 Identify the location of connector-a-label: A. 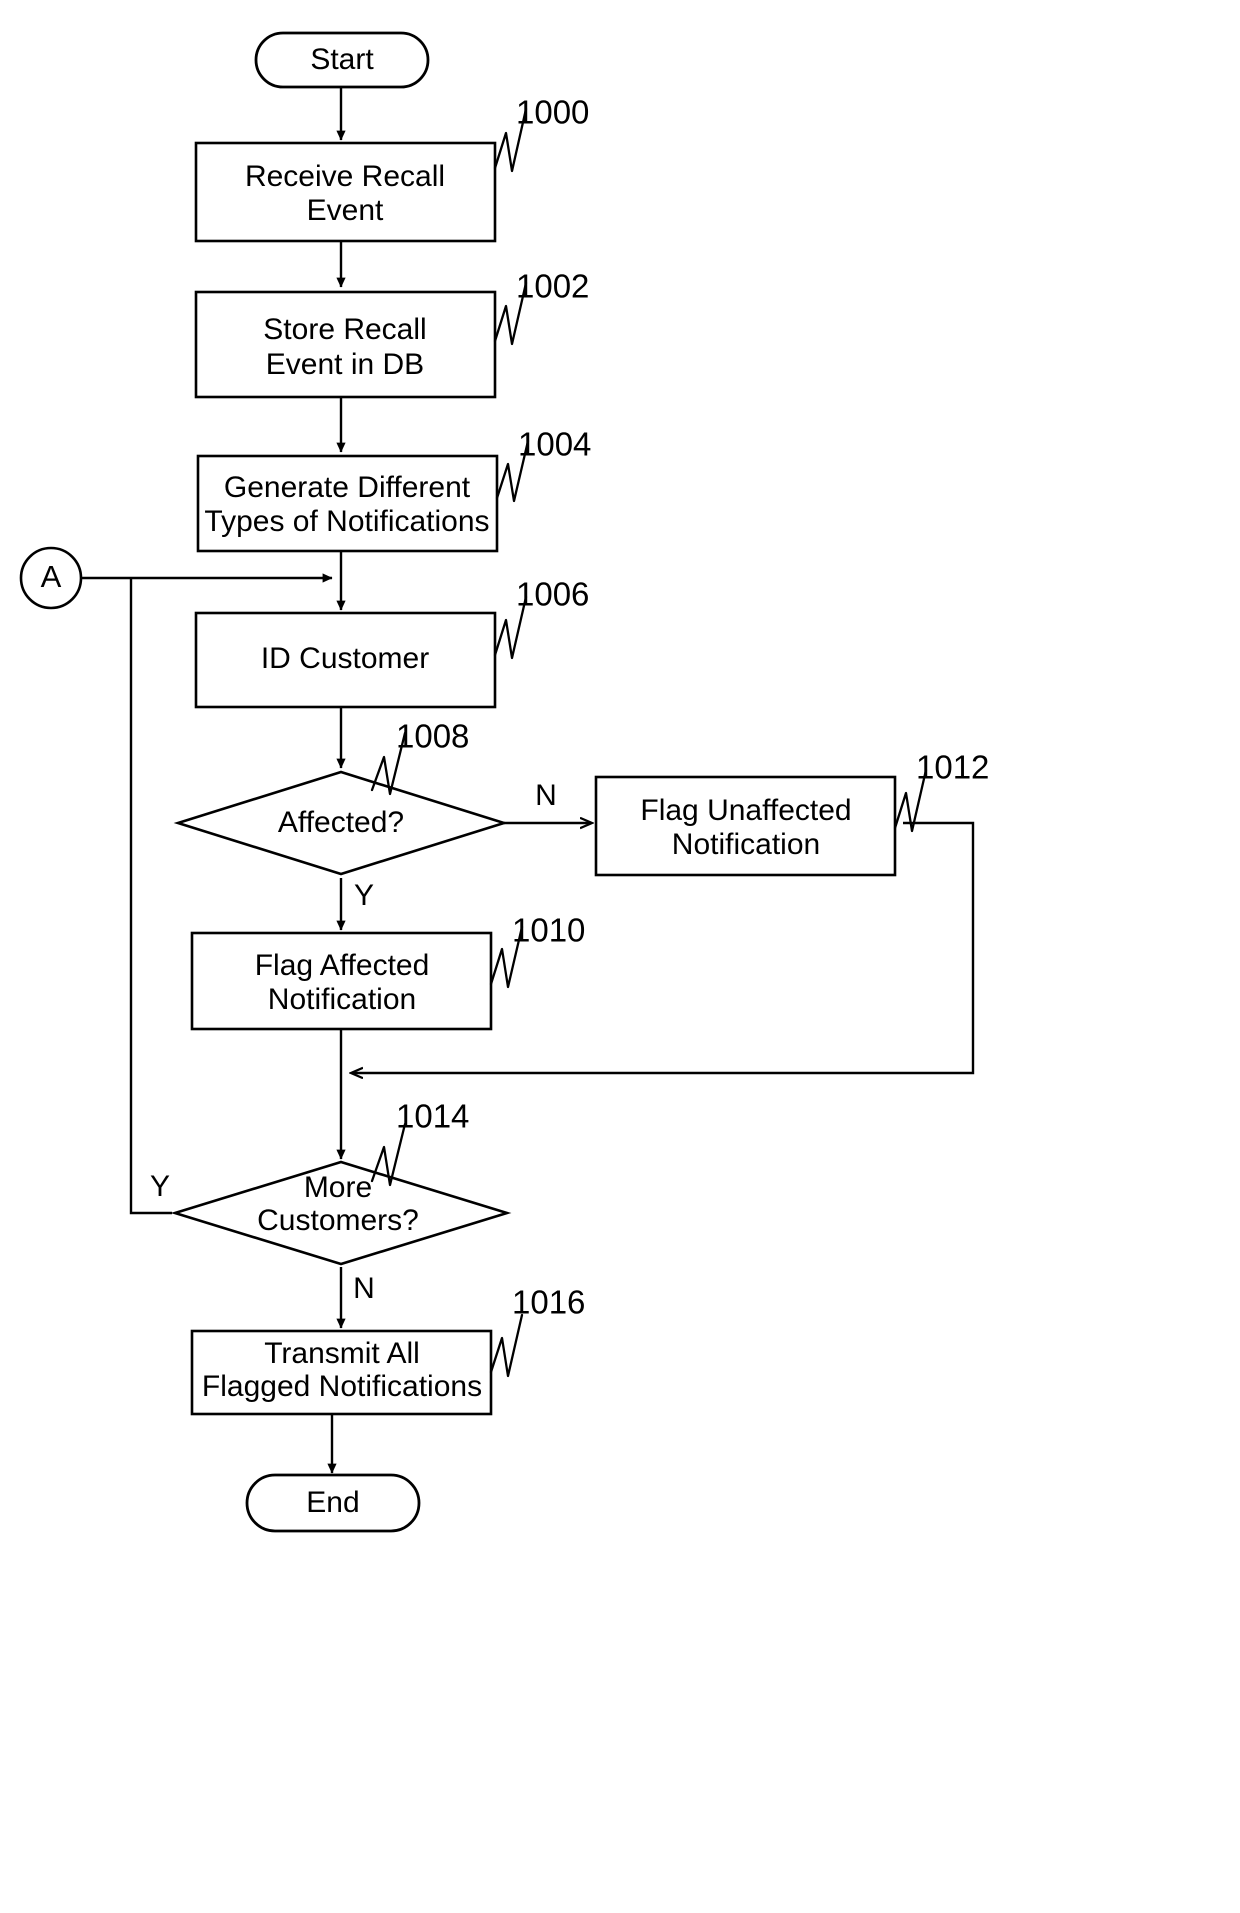
(51, 576).